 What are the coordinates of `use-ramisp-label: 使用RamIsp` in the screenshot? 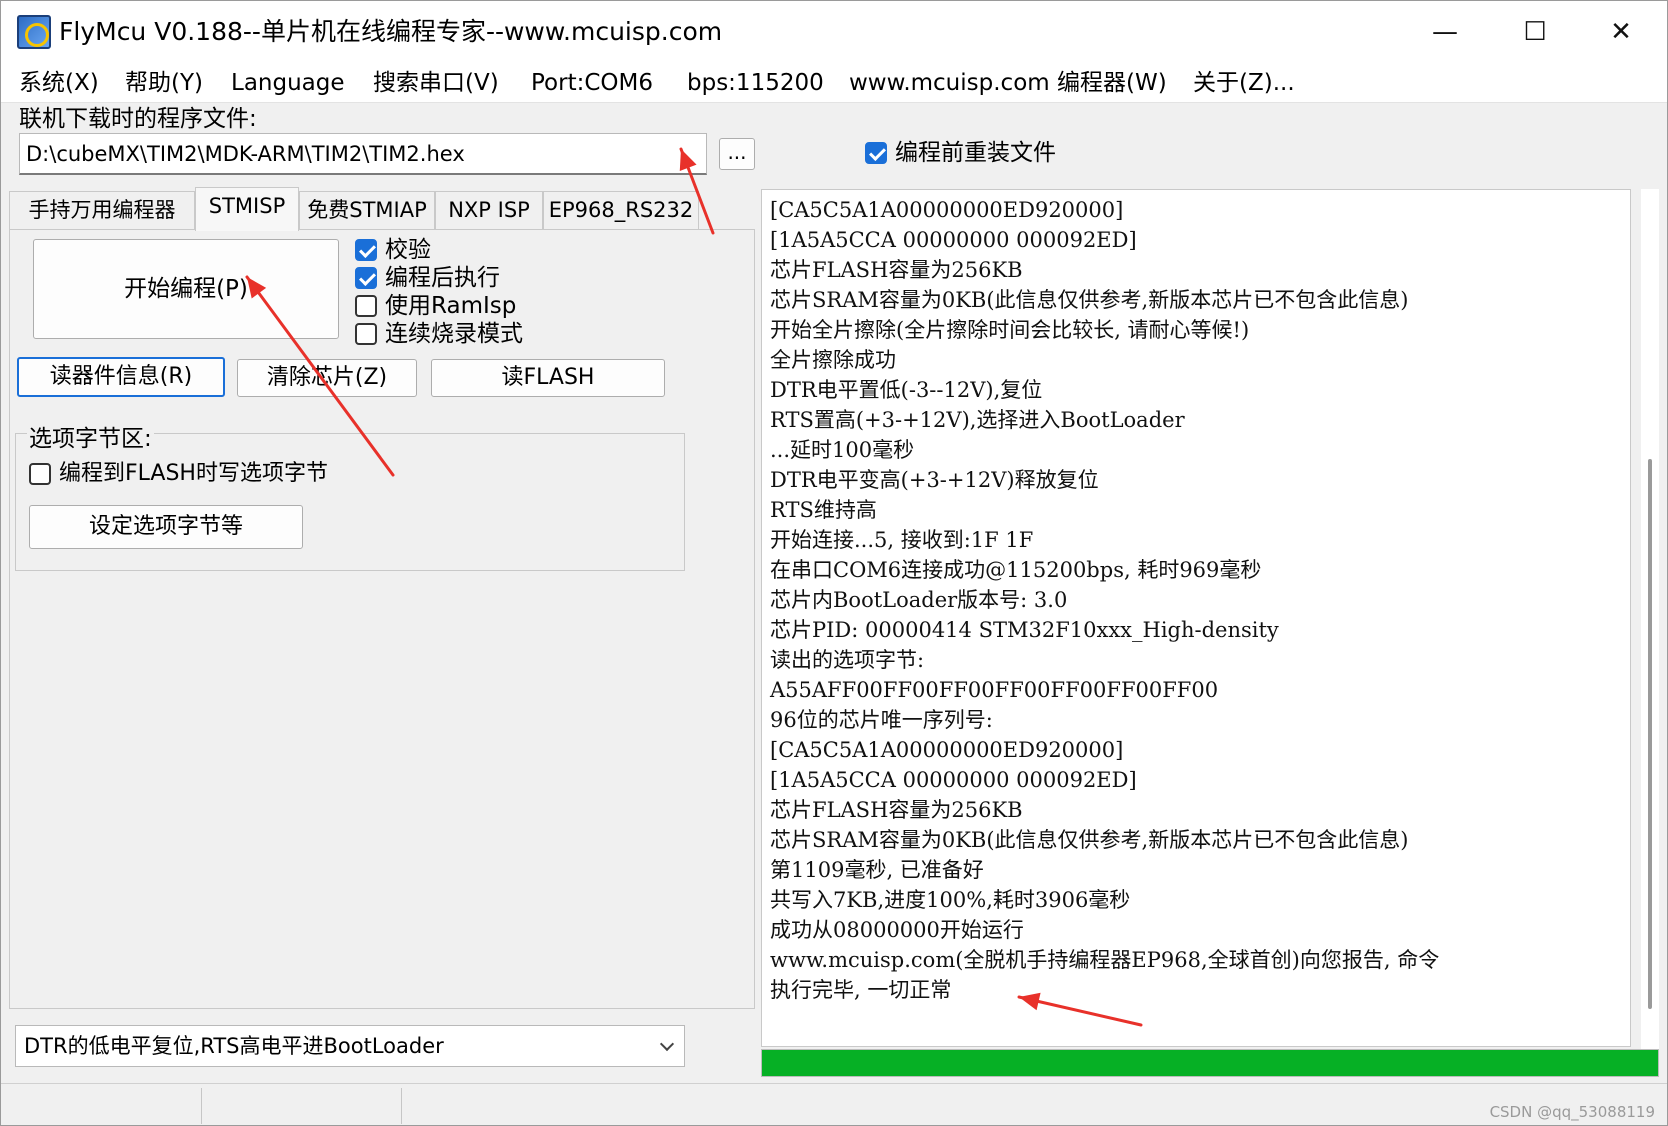 It's located at (451, 306).